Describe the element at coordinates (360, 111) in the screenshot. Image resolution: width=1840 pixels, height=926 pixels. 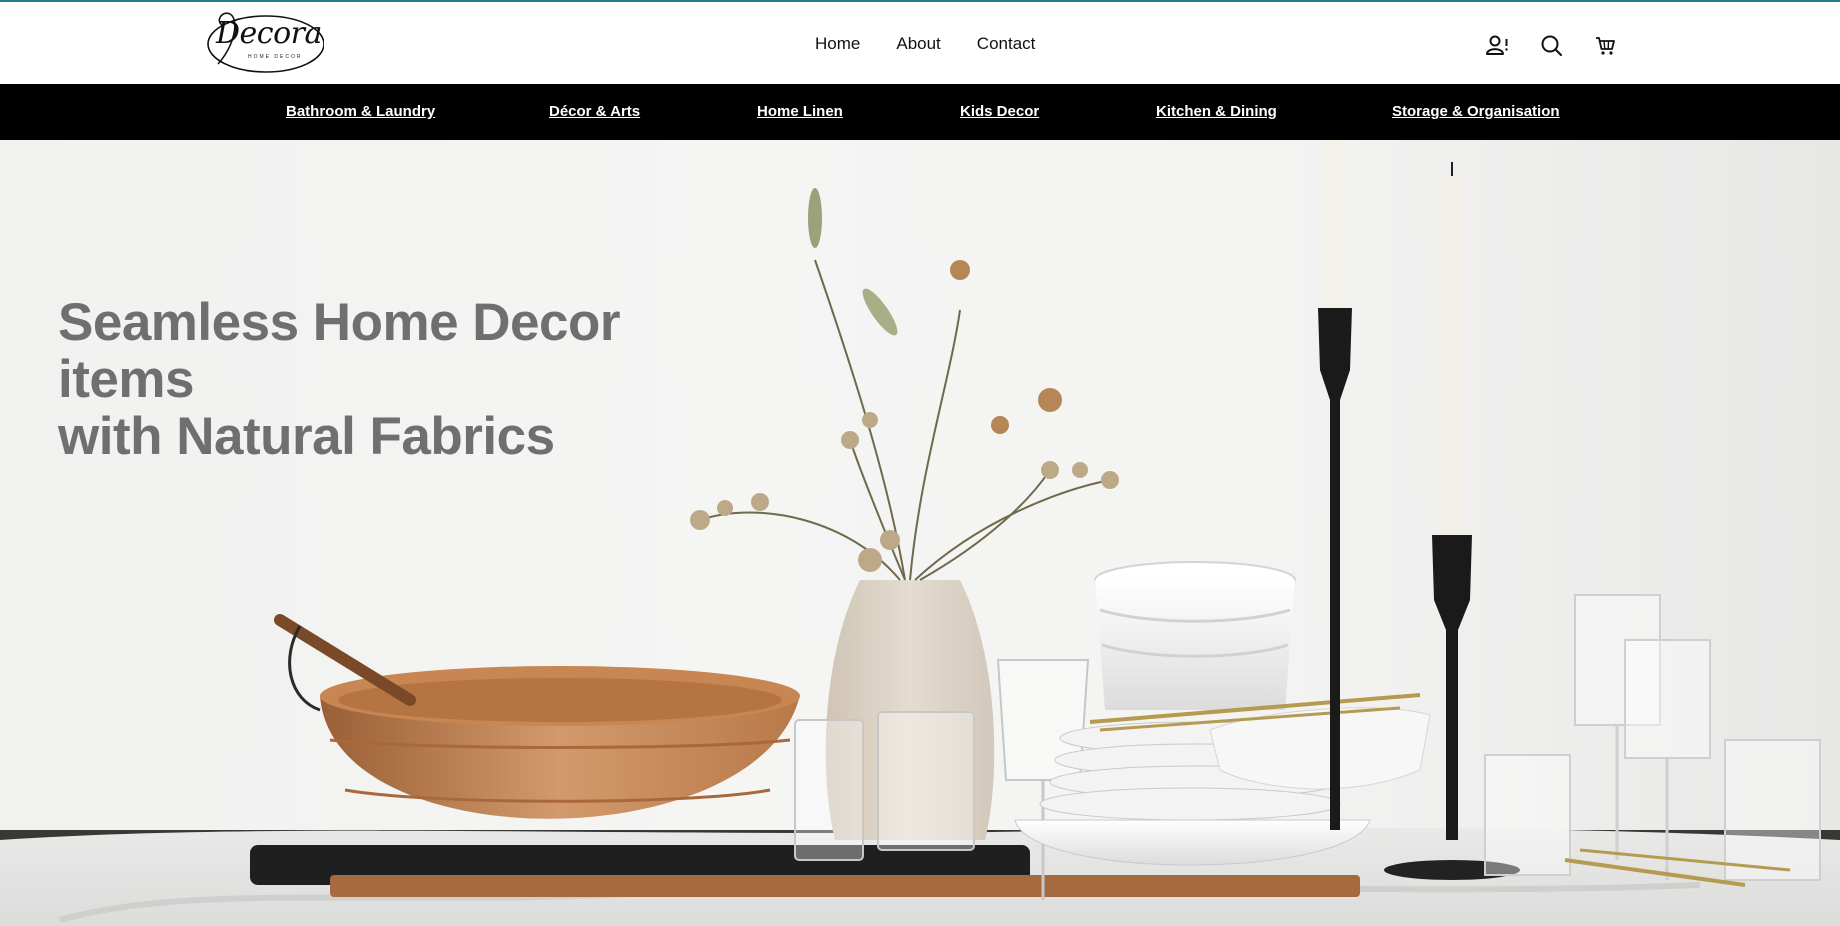
I see `category-bathroom-laundry: Bathroom & Laundry` at that location.